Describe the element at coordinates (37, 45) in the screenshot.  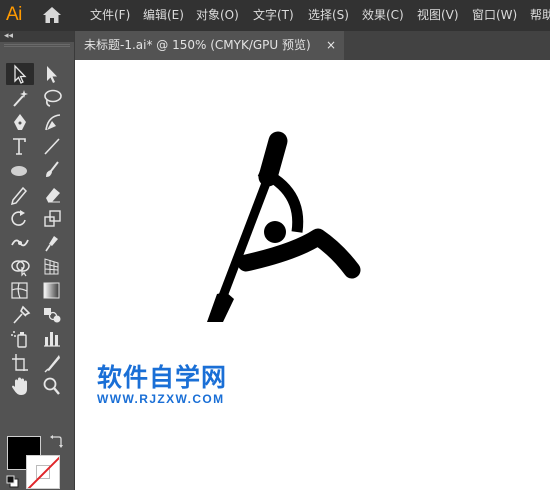
I see `panel-grip` at that location.